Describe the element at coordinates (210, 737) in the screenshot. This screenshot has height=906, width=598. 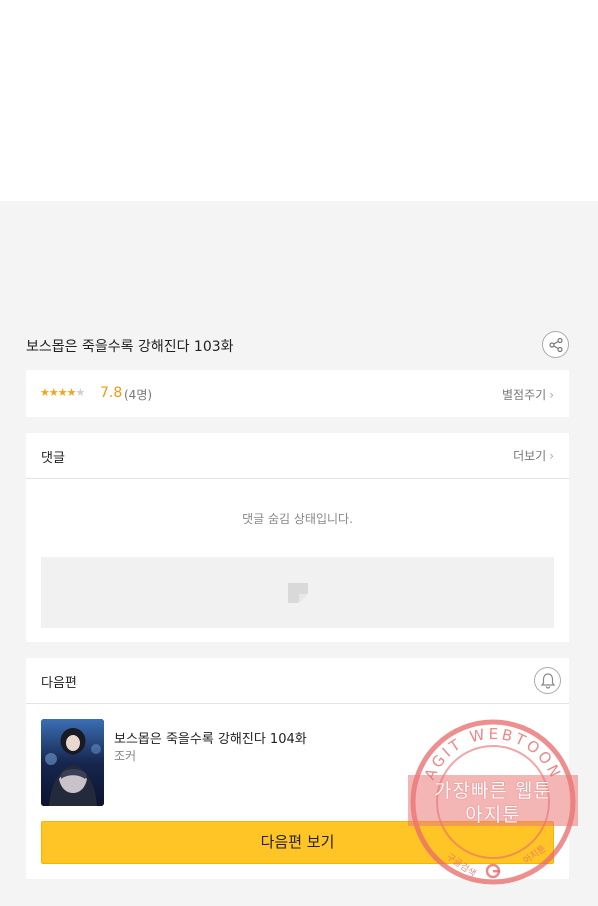
I see `next-episode-title: 보스몹은 죽을수록 강해진다 104화` at that location.